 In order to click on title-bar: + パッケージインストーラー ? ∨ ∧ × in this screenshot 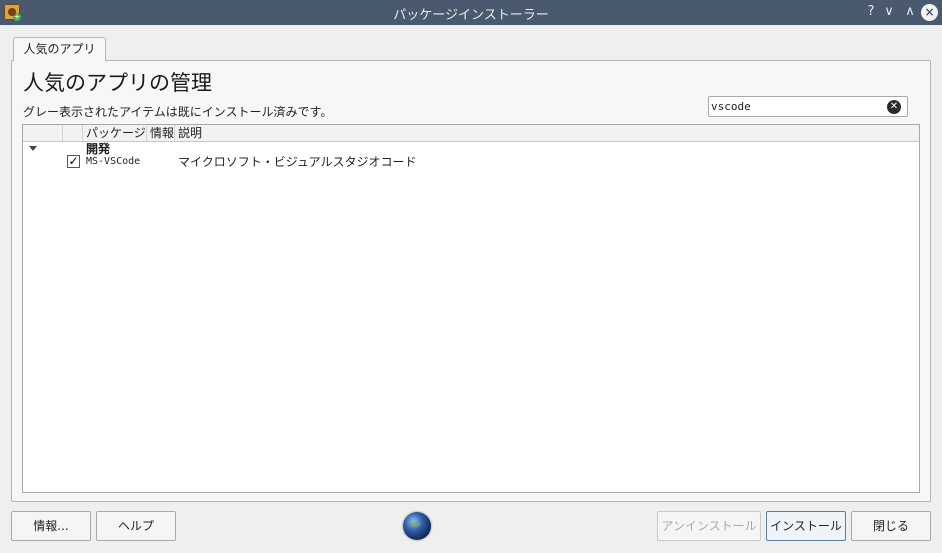, I will do `click(471, 12)`.